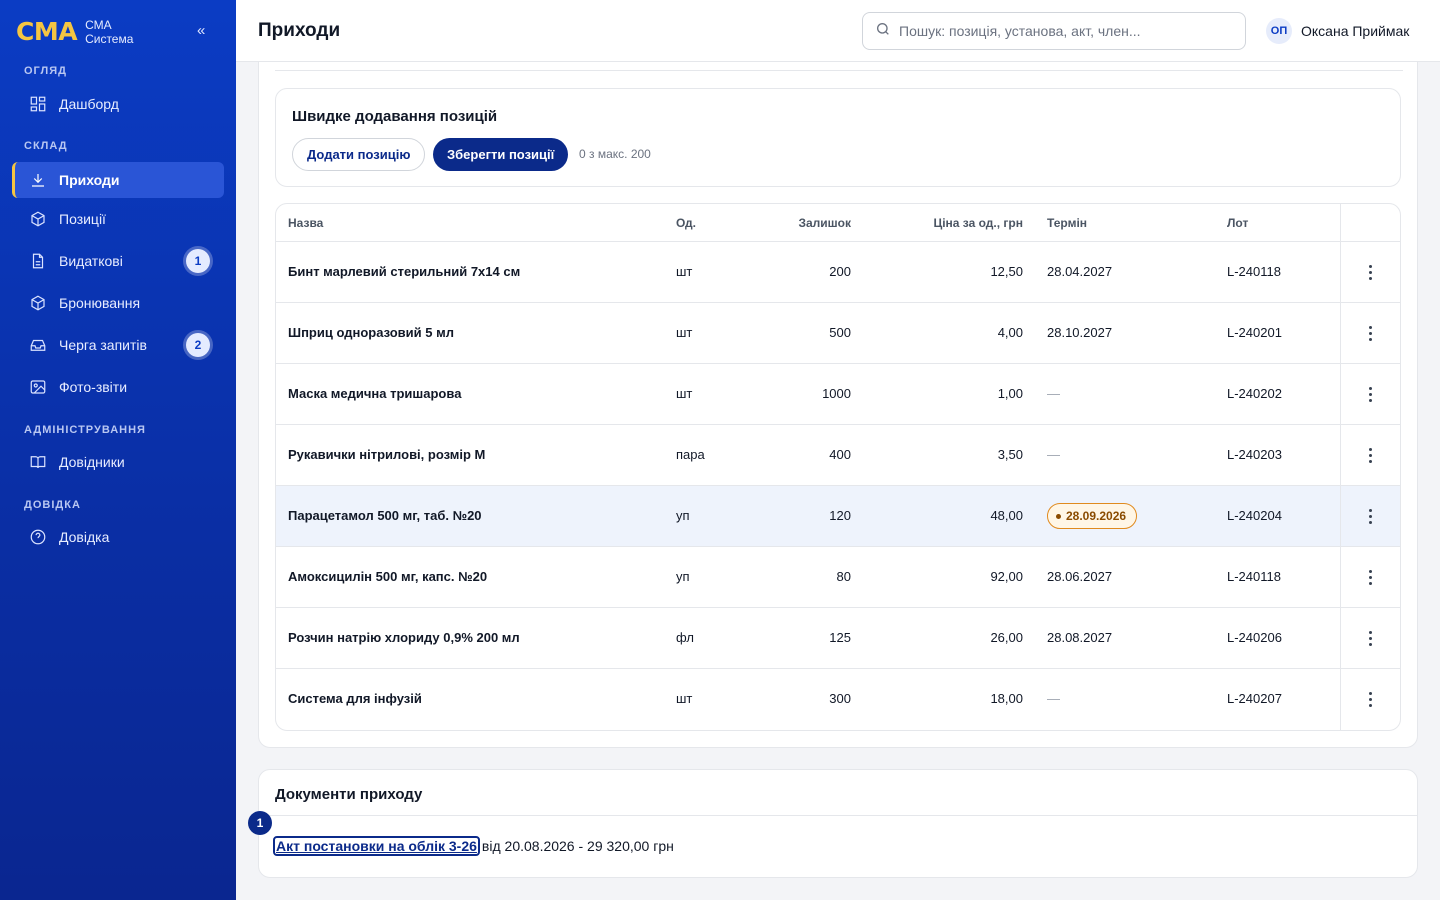 The width and height of the screenshot is (1440, 900). Describe the element at coordinates (84, 537) in the screenshot. I see `sidebar-item-label: Довідка` at that location.